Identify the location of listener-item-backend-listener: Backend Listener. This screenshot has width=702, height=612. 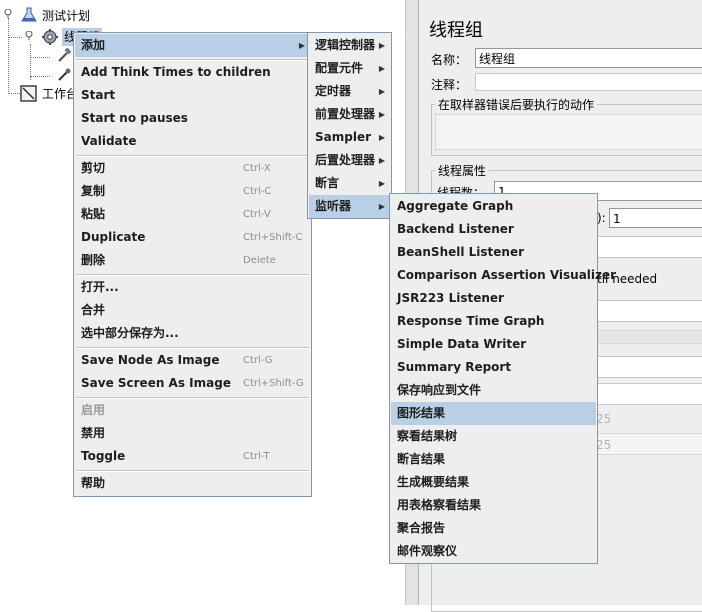
(493, 229).